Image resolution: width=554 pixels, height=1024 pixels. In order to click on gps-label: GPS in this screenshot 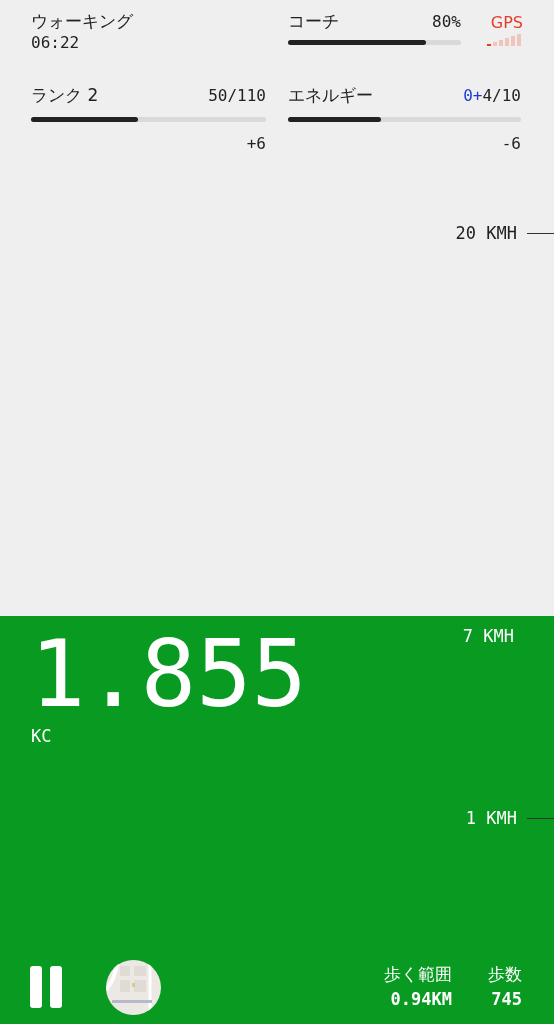, I will do `click(506, 23)`.